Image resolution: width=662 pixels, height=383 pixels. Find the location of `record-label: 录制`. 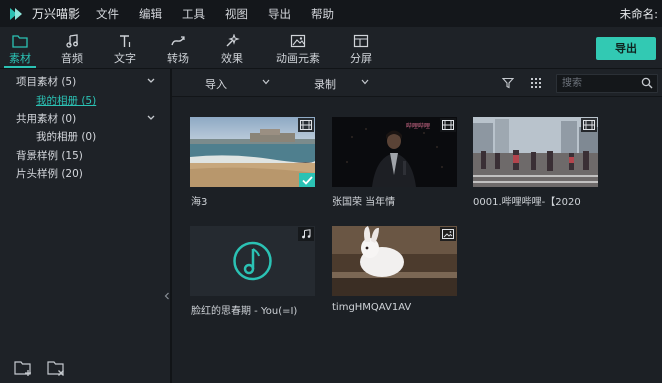

record-label: 录制 is located at coordinates (325, 84).